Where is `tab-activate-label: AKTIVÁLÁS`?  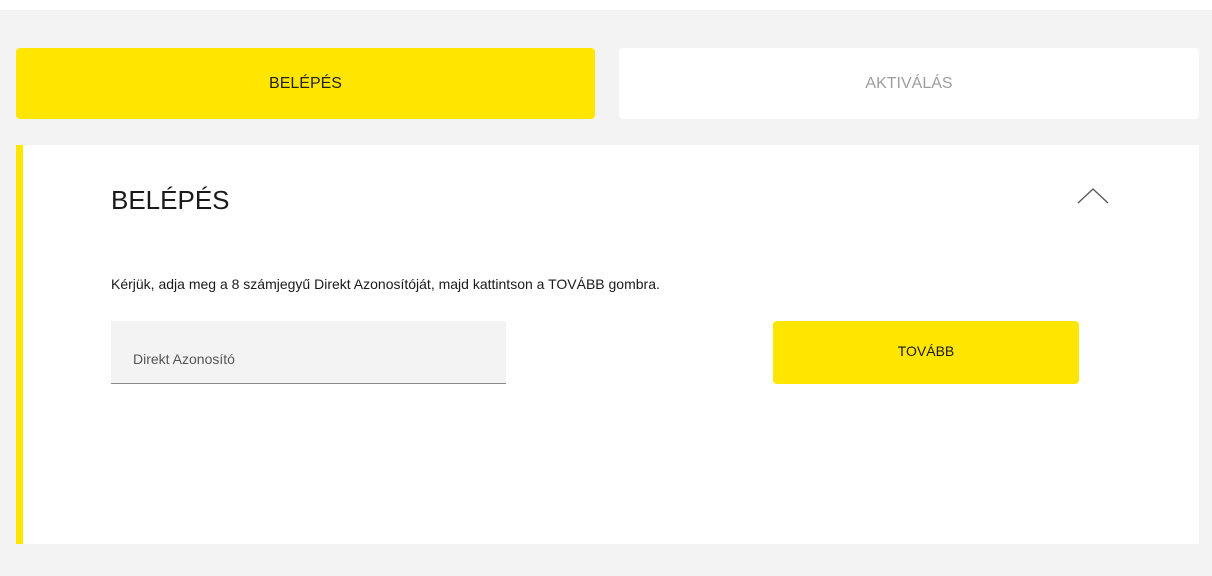 tab-activate-label: AKTIVÁLÁS is located at coordinates (909, 83).